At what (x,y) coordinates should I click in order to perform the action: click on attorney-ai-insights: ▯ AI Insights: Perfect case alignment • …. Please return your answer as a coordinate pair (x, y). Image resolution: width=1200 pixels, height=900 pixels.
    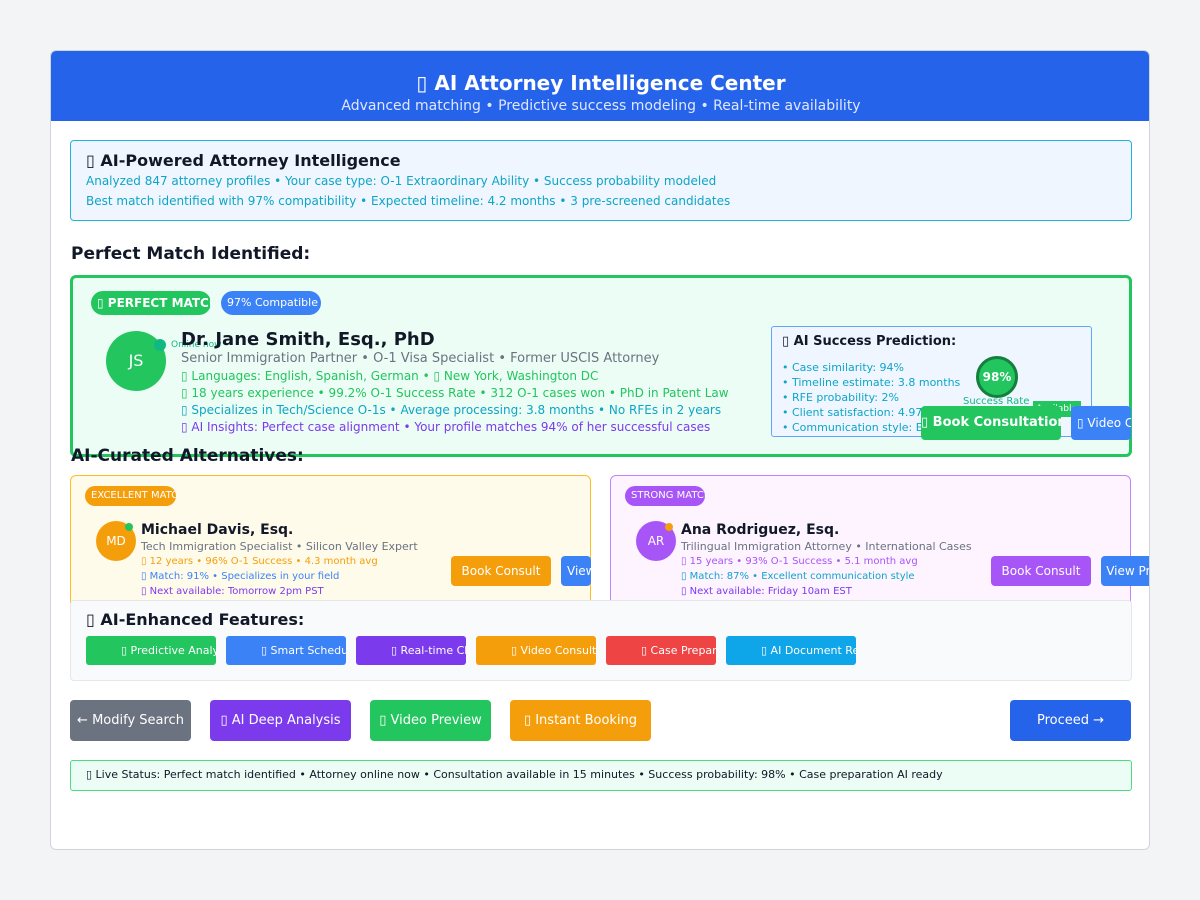
    Looking at the image, I should click on (446, 427).